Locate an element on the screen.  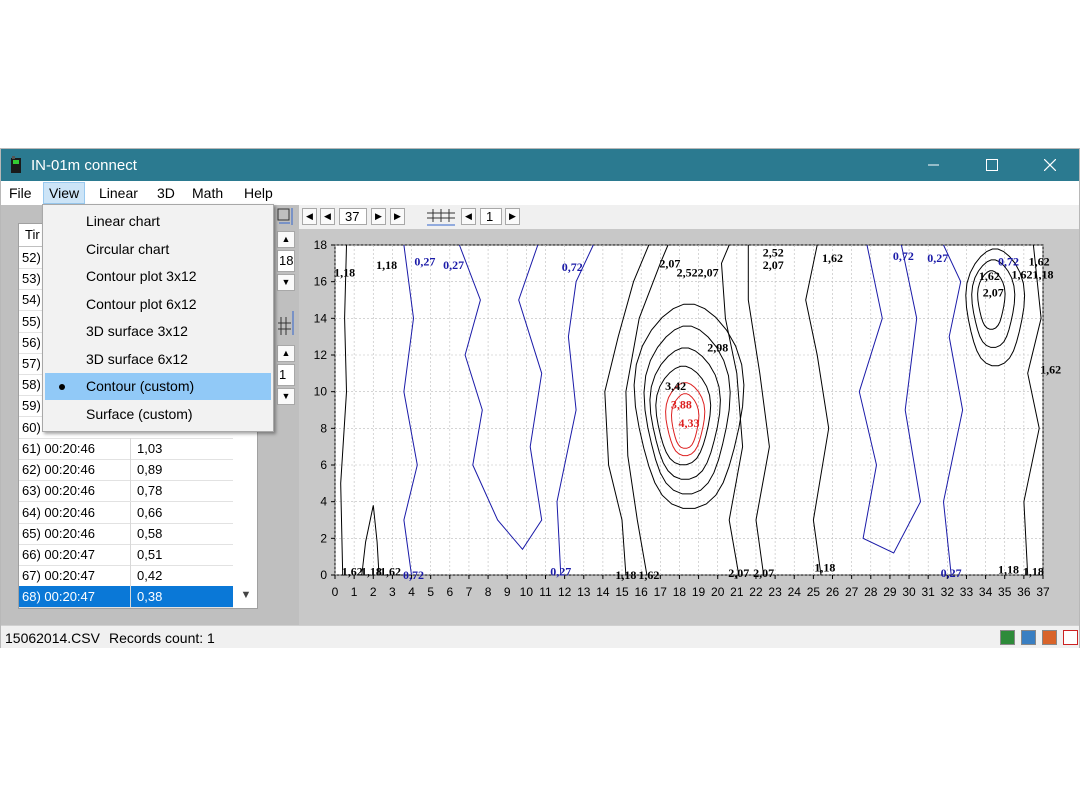
x-tick-label: 22 is located at coordinates (756, 592).